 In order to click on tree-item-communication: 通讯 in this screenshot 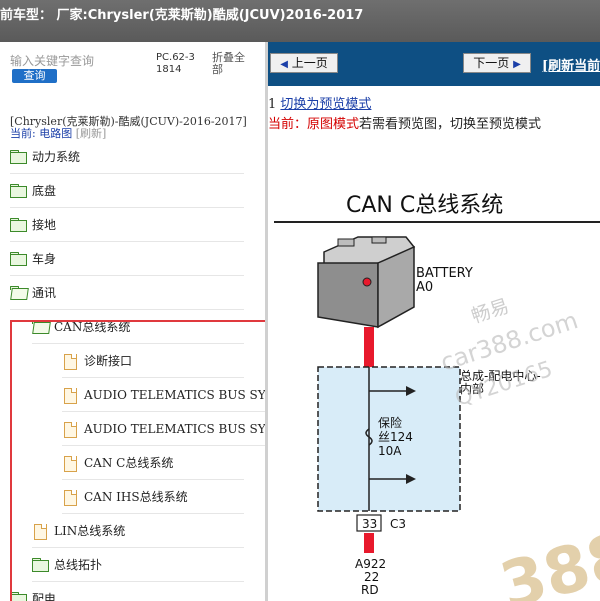, I will do `click(127, 293)`.